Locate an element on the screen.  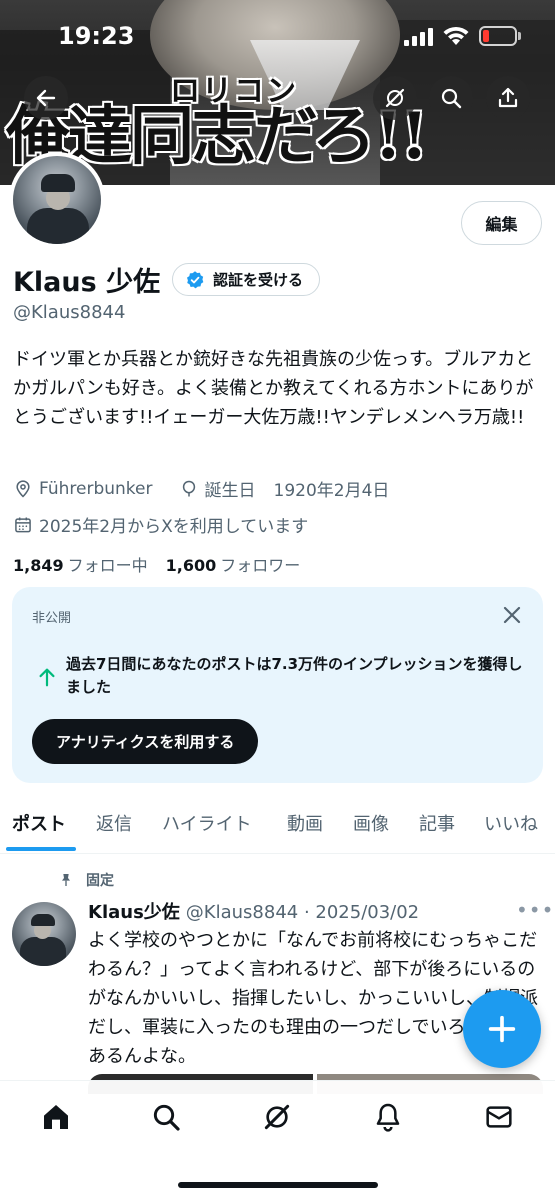
profile-tabs: ポスト 返信 ハイライト 動画 画像 記事 いいね is located at coordinates (277, 827).